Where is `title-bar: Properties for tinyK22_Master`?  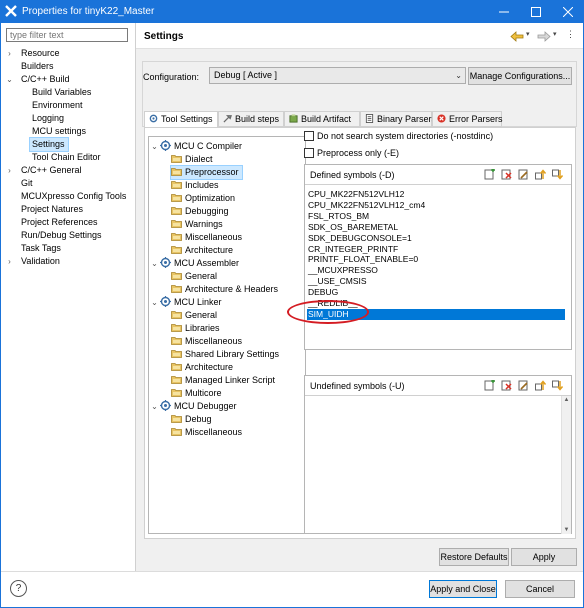 title-bar: Properties for tinyK22_Master is located at coordinates (292, 11).